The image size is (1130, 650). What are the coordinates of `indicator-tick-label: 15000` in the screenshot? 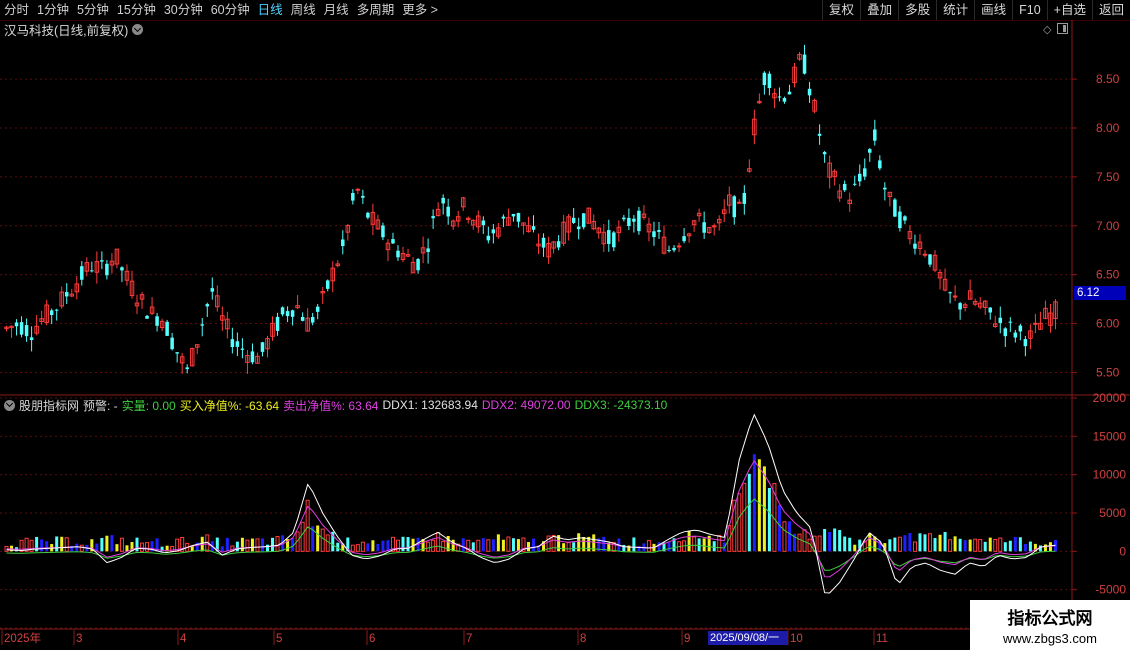 It's located at (1110, 436).